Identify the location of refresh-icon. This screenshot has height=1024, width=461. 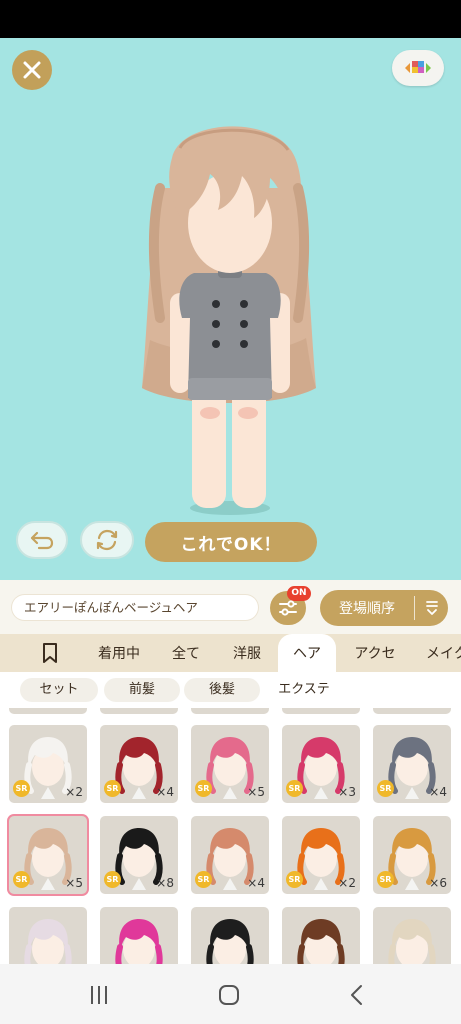
(107, 540).